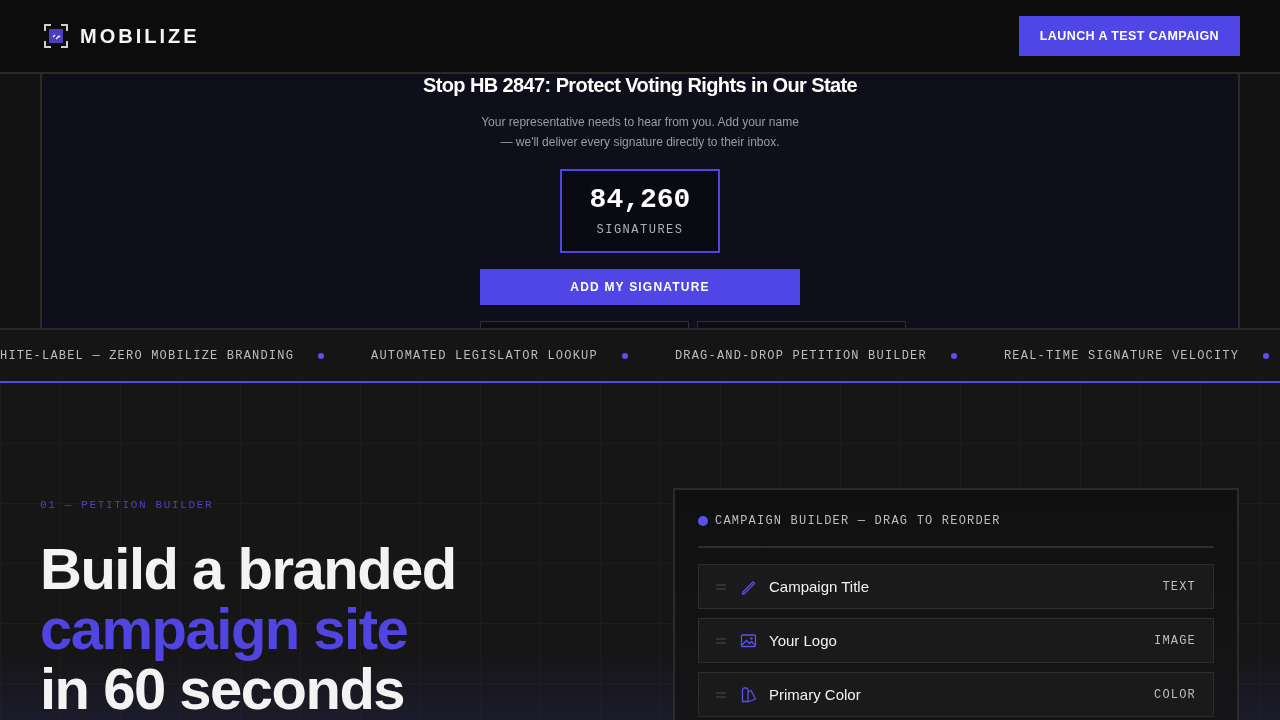 The image size is (1280, 720). I want to click on petition-title: Stop HB 2847: Protect Voting Rights in Our State, so click(640, 85).